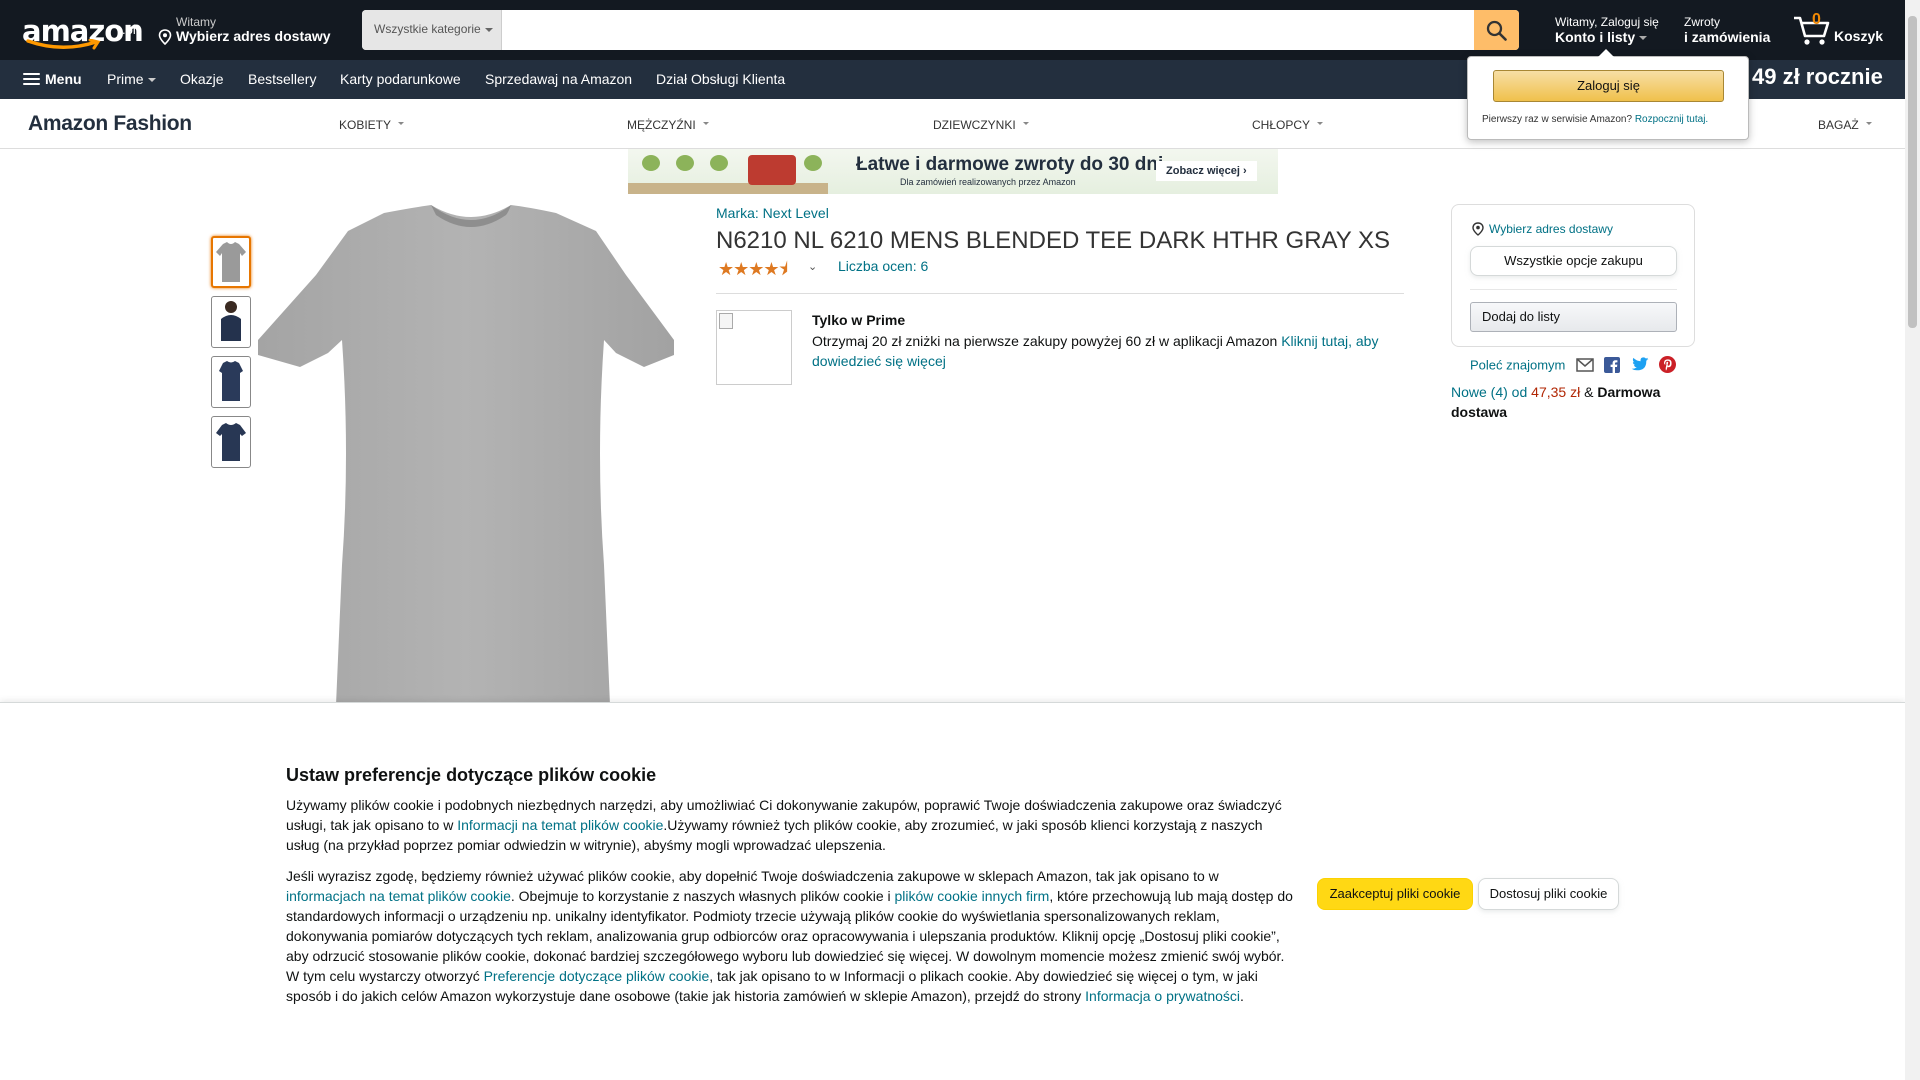 Image resolution: width=1920 pixels, height=1080 pixels. What do you see at coordinates (1491, 392) in the screenshot?
I see `new-offers-link: Nowe (4) od` at bounding box center [1491, 392].